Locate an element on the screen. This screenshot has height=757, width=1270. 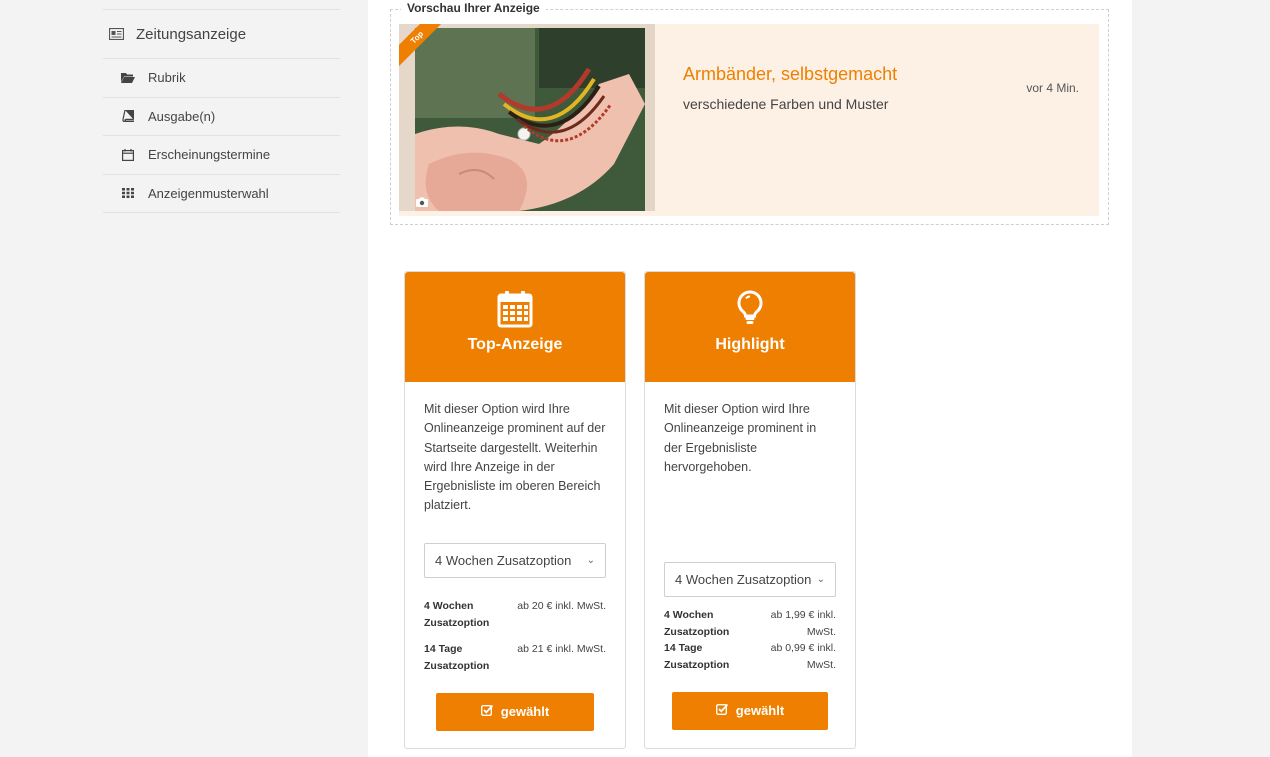
bracelets-photo is located at coordinates (527, 117).